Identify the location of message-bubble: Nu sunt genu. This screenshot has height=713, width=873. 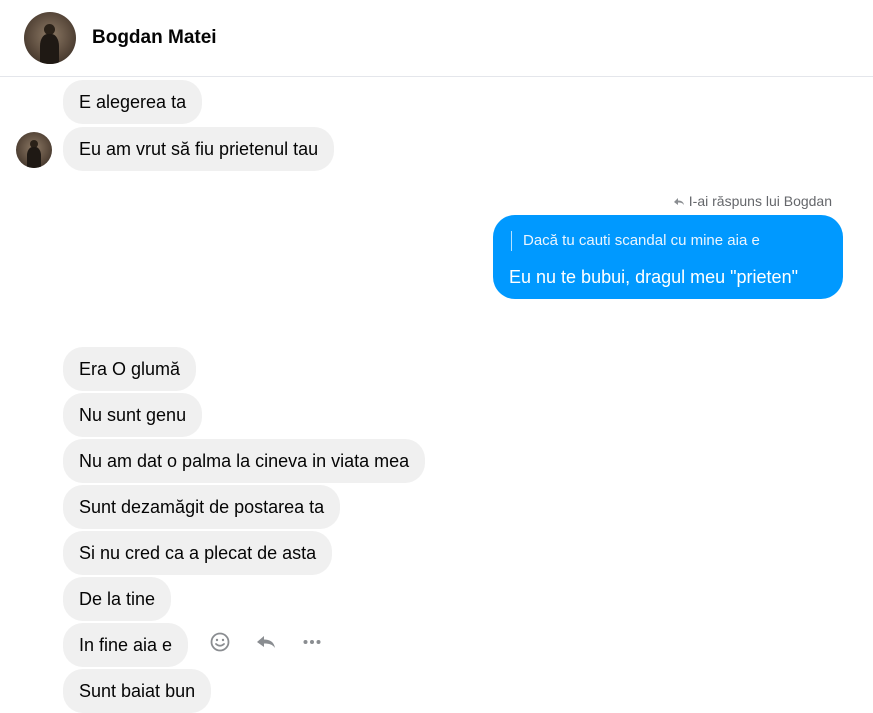
(133, 415).